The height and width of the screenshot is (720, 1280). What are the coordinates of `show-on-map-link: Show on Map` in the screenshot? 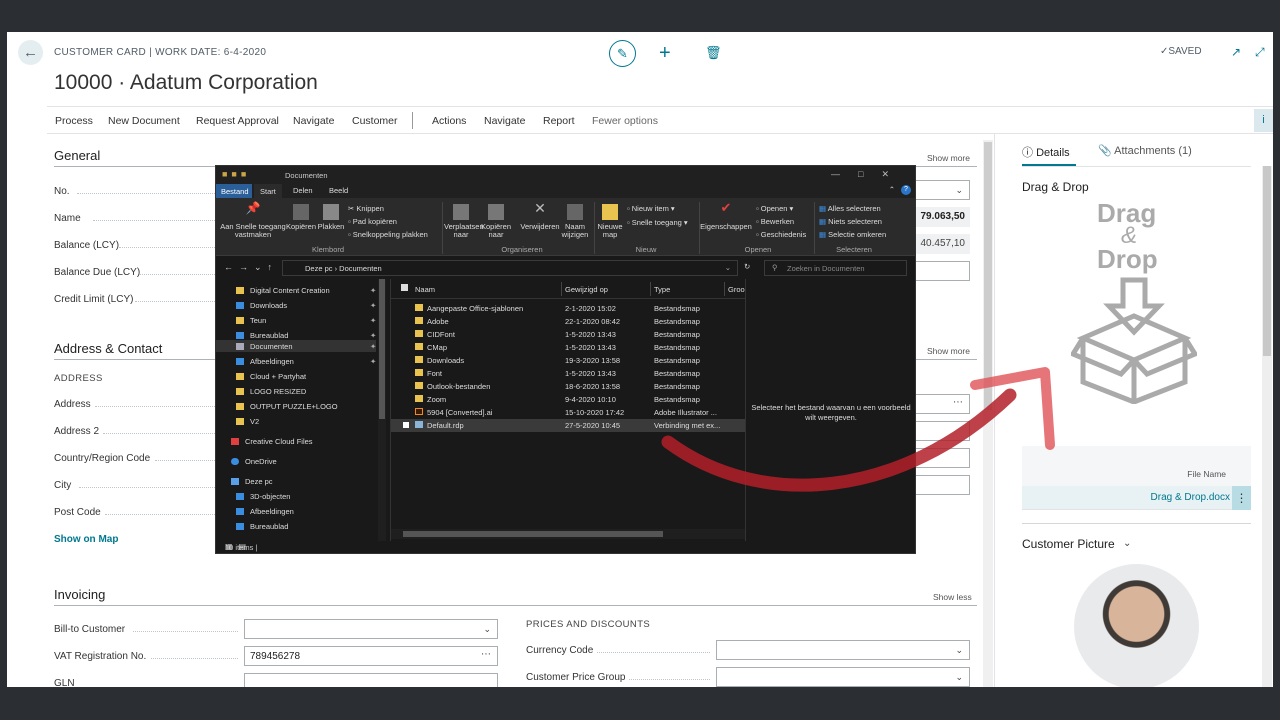 It's located at (86, 539).